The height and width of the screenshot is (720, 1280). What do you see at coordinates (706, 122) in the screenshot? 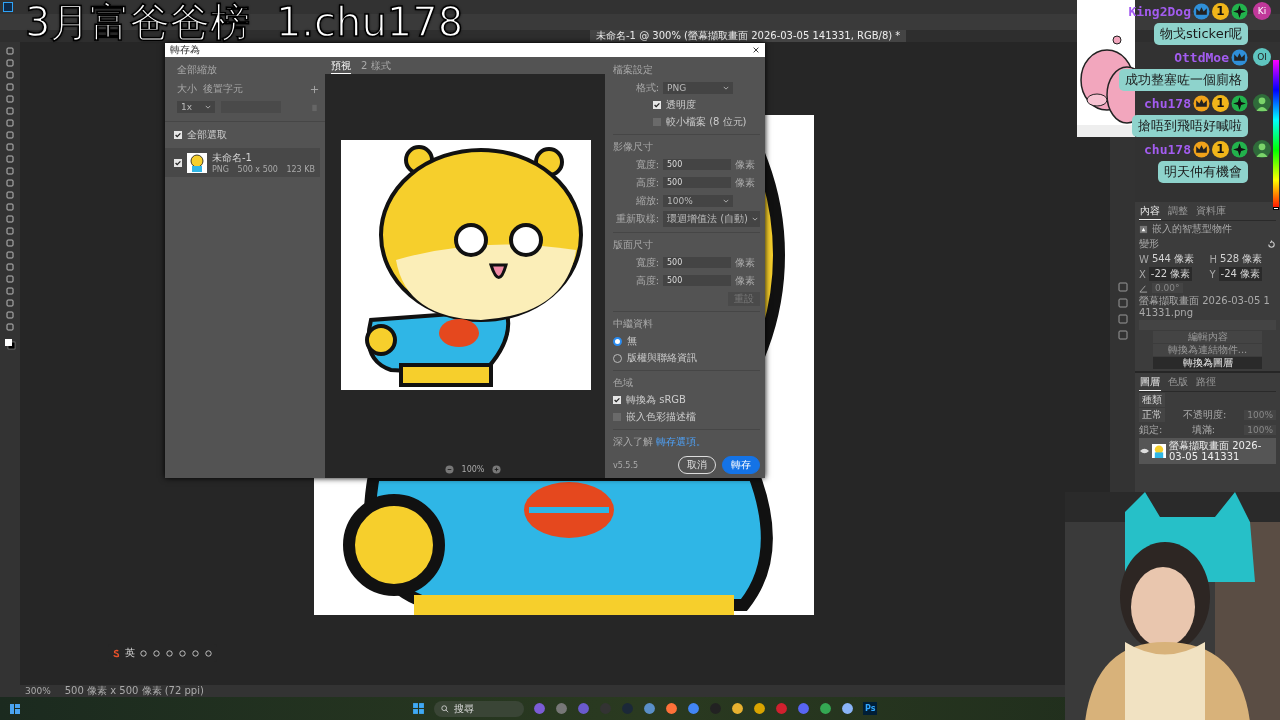
I see `checkbox-label: 較小檔案 (8 位元)` at bounding box center [706, 122].